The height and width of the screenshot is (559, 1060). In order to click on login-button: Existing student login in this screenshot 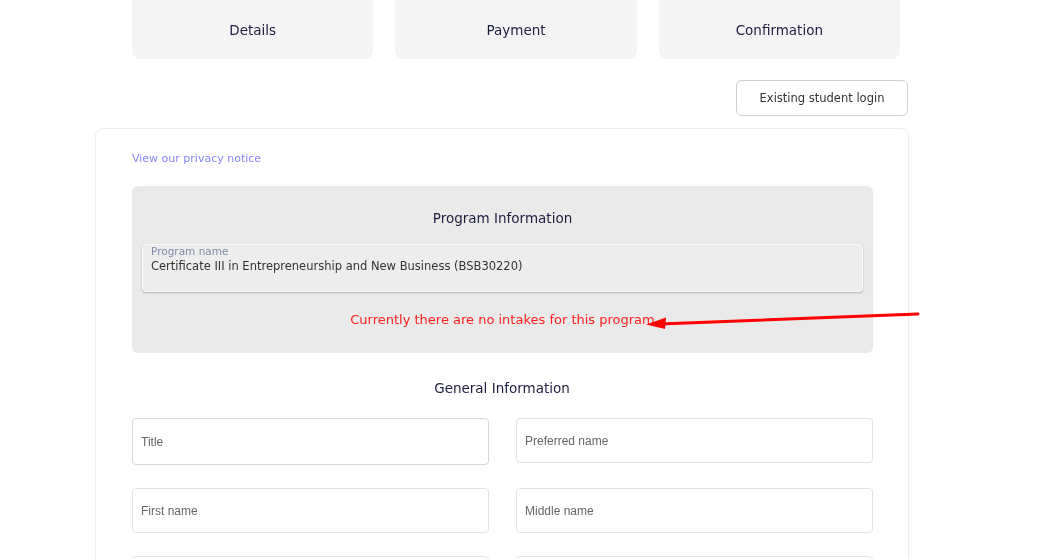, I will do `click(822, 98)`.